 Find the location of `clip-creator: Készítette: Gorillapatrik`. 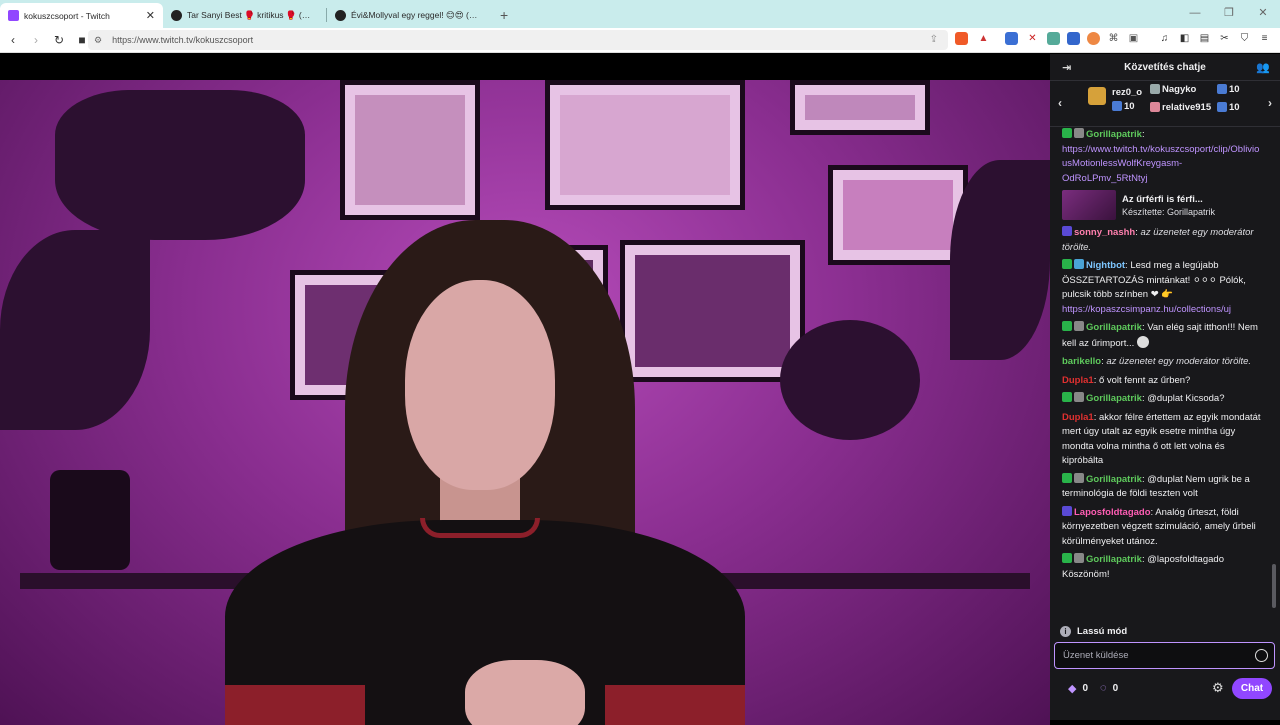

clip-creator: Készítette: Gorillapatrik is located at coordinates (1169, 211).